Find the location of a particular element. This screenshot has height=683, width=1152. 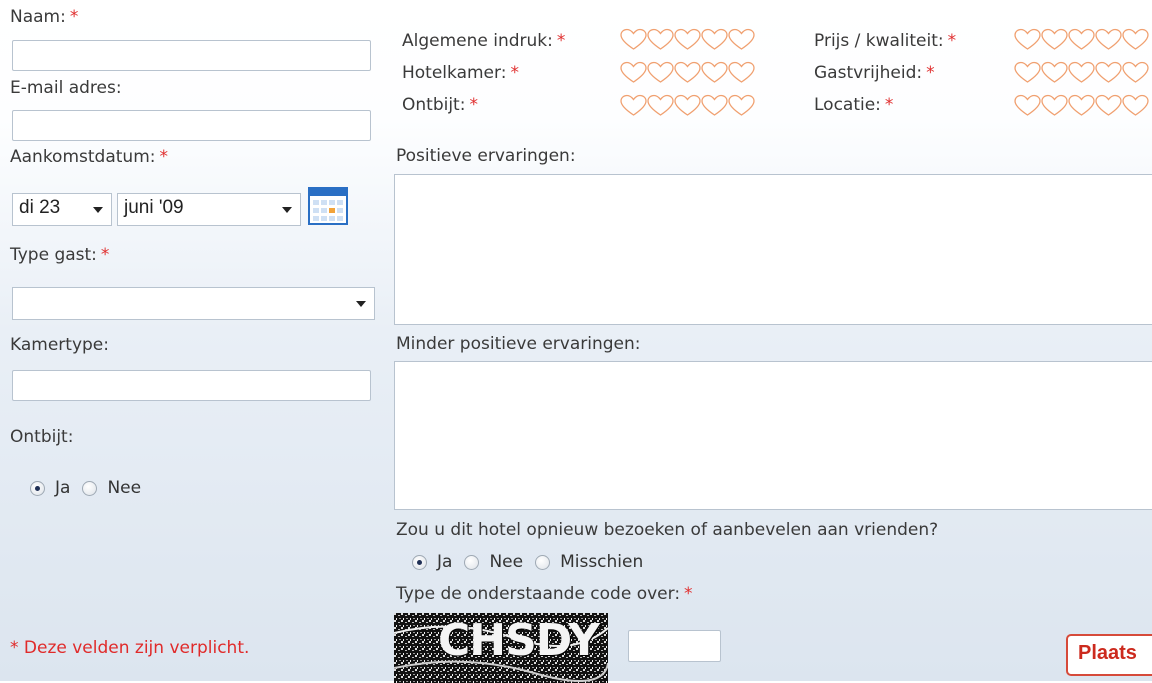

typegast-label: Type gast: * is located at coordinates (60, 255).